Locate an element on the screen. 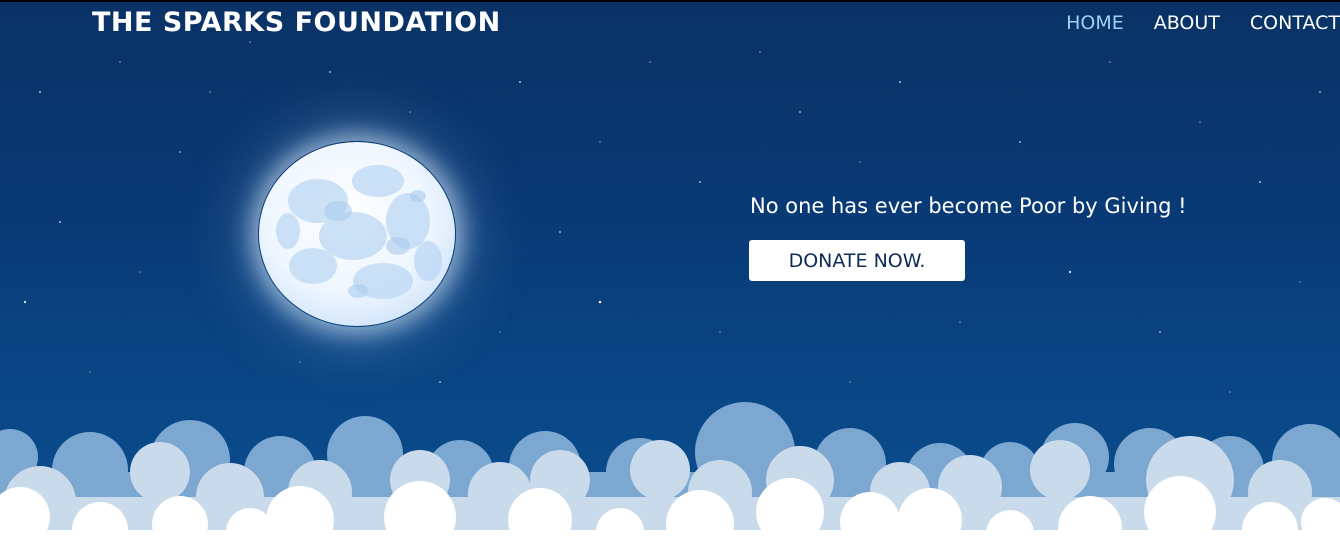 Image resolution: width=1340 pixels, height=541 pixels. nav-home-link: HOME is located at coordinates (1095, 23).